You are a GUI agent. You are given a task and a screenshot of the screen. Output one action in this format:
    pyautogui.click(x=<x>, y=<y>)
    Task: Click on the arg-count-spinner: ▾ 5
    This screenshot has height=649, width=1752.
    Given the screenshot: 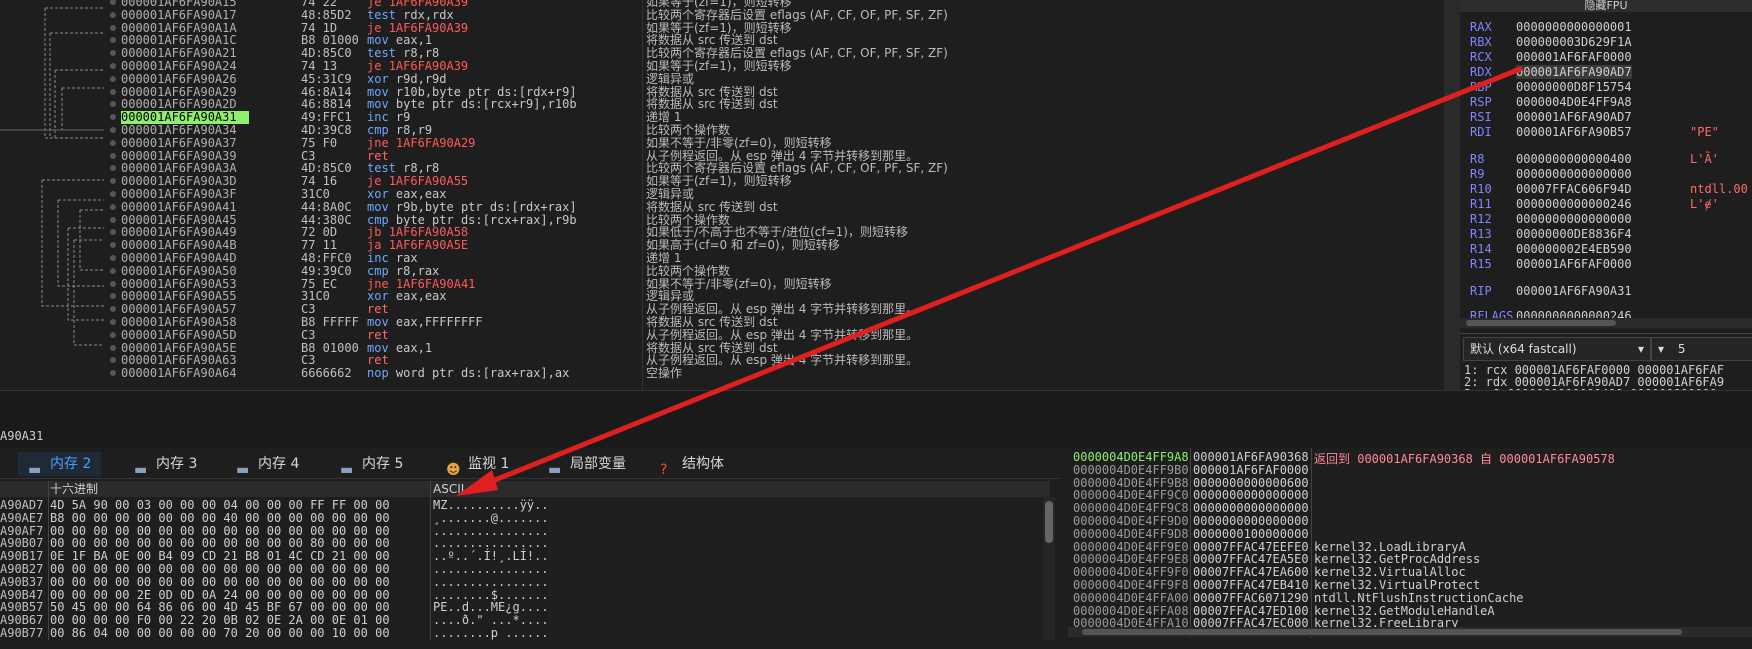 What is the action you would take?
    pyautogui.click(x=1701, y=349)
    